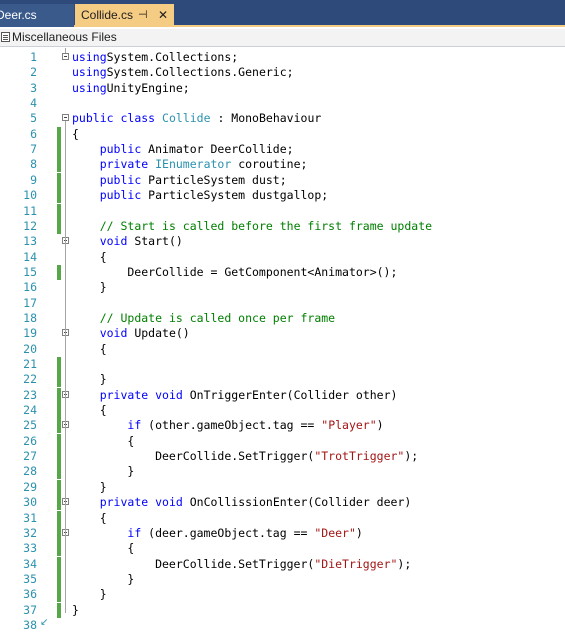 Image resolution: width=565 pixels, height=633 pixels. I want to click on code-line: 1 usingSystem.Collections;, so click(282, 57).